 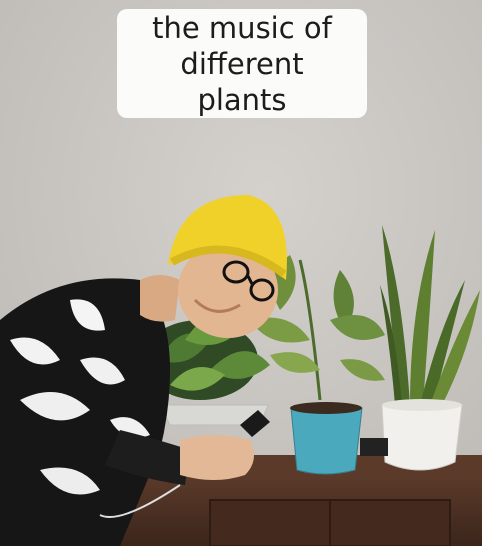 I want to click on speaker-device, so click(x=374, y=447).